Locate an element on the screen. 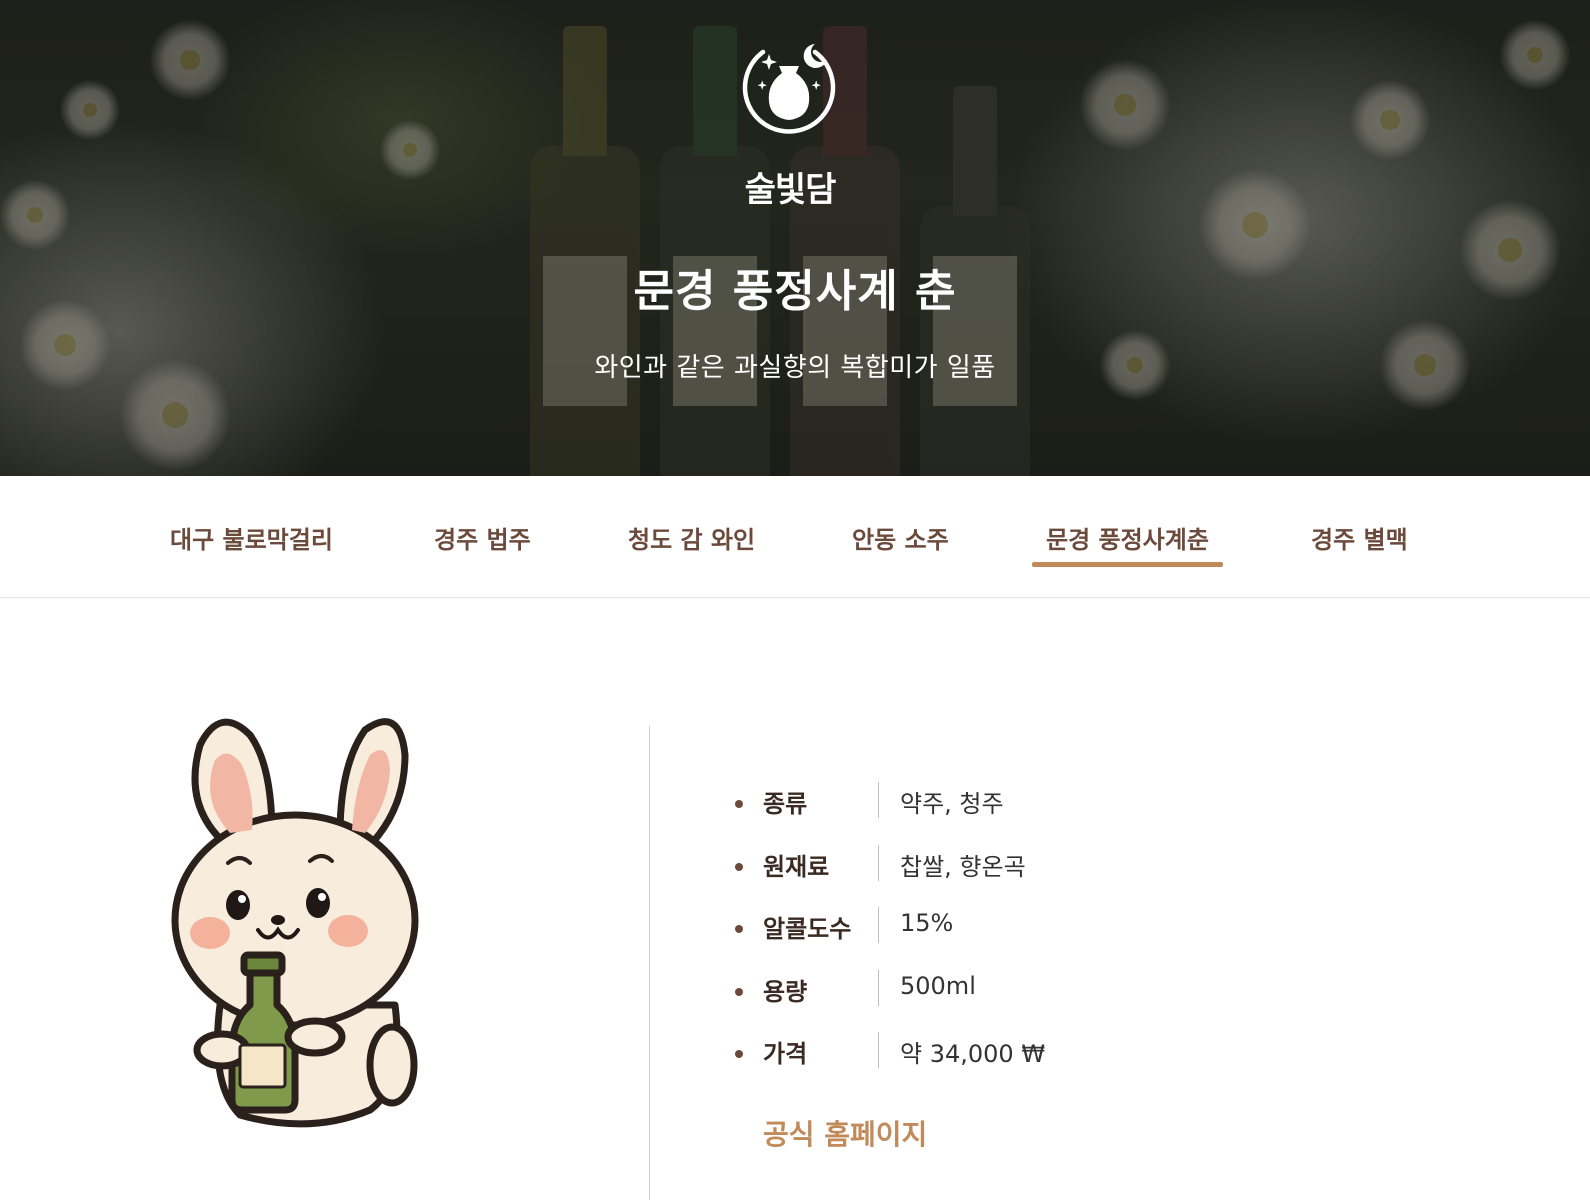  spec-value: 500ml is located at coordinates (938, 985).